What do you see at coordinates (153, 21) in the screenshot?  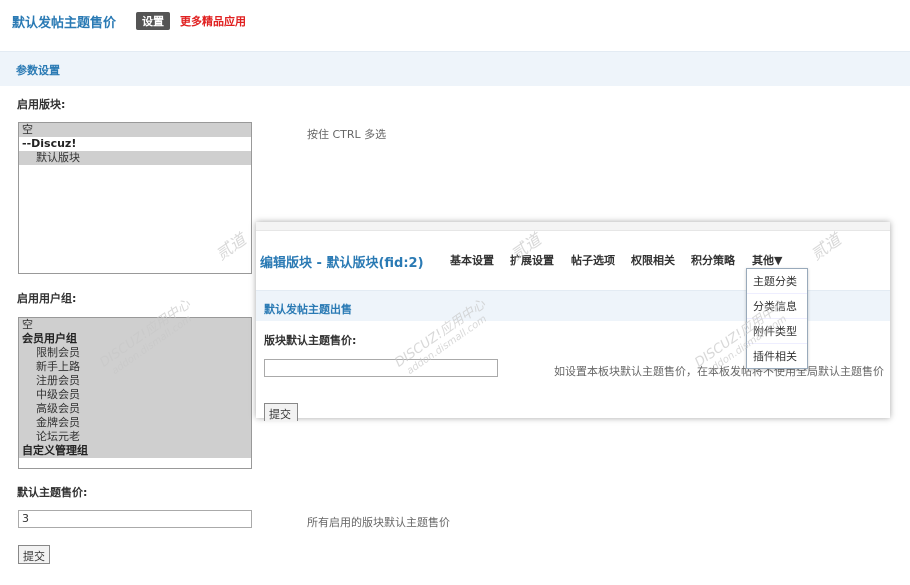 I see `settings-tab: 设置` at bounding box center [153, 21].